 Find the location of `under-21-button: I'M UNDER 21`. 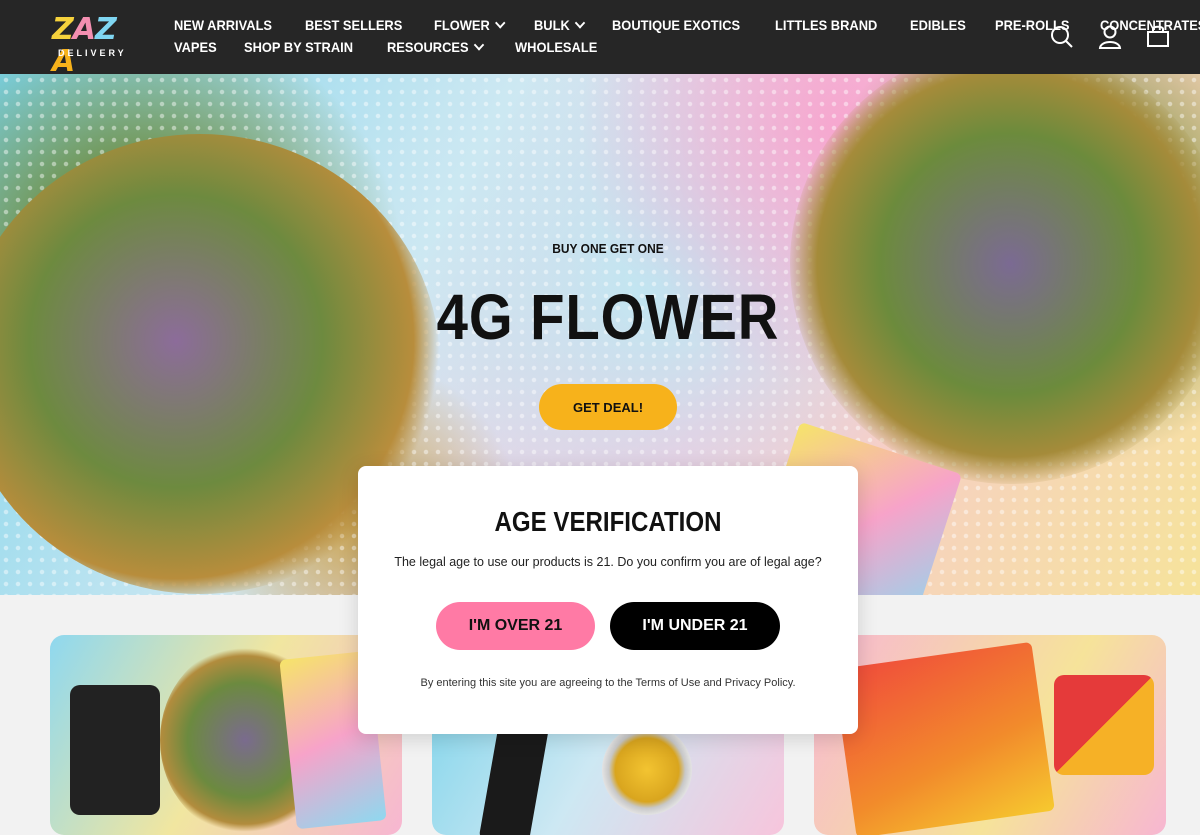

under-21-button: I'M UNDER 21 is located at coordinates (695, 626).